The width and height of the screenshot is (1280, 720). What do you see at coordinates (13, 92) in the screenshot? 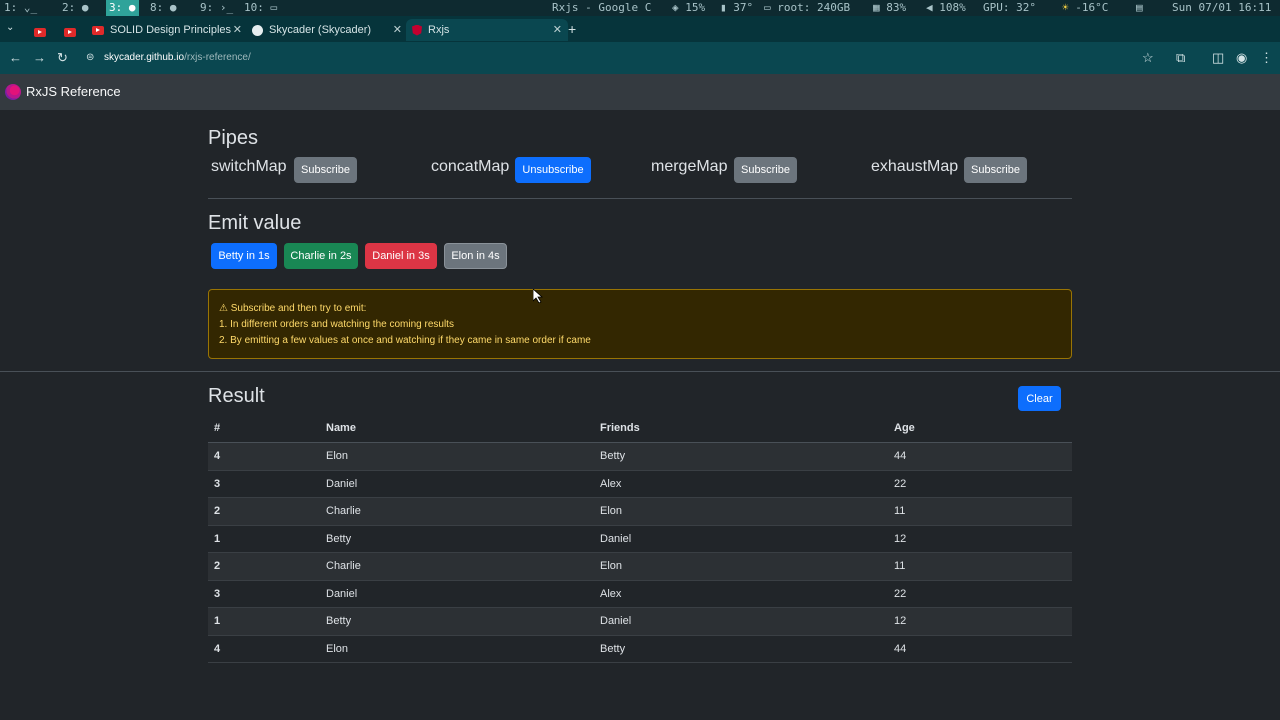
I see `rxjs-logo-icon` at bounding box center [13, 92].